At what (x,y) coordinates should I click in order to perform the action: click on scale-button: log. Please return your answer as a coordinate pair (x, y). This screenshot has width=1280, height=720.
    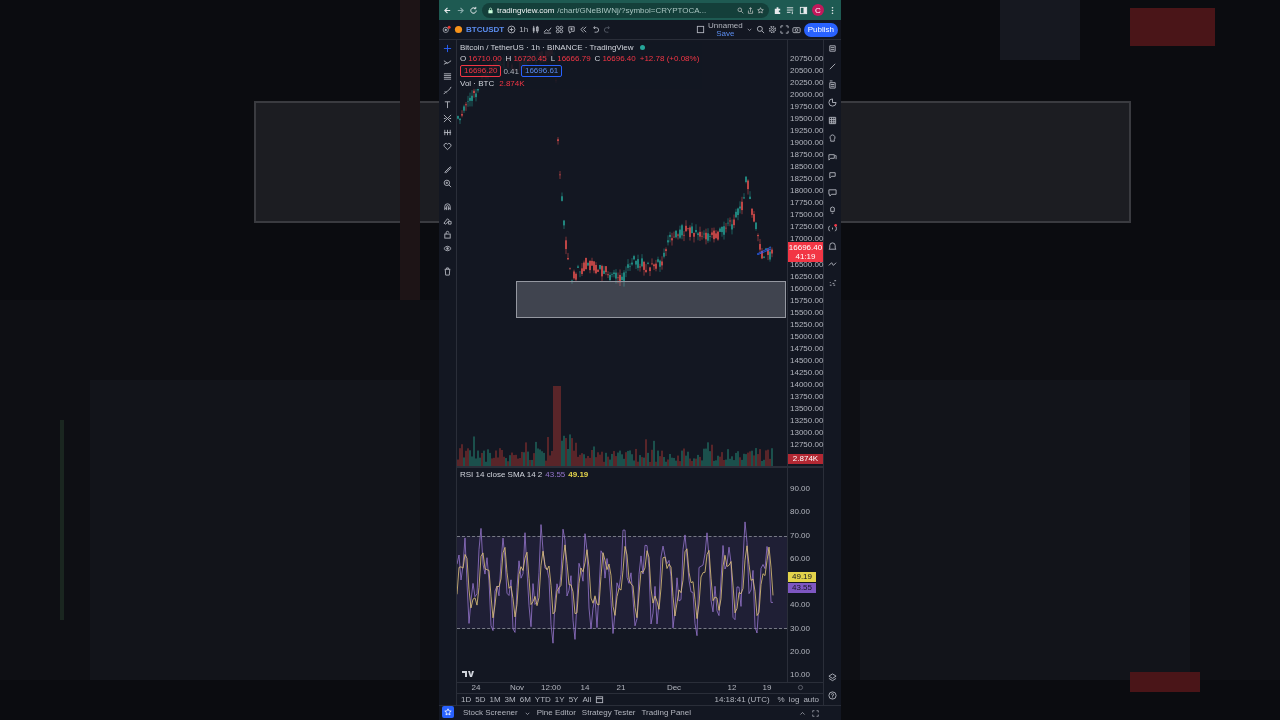
    Looking at the image, I should click on (794, 699).